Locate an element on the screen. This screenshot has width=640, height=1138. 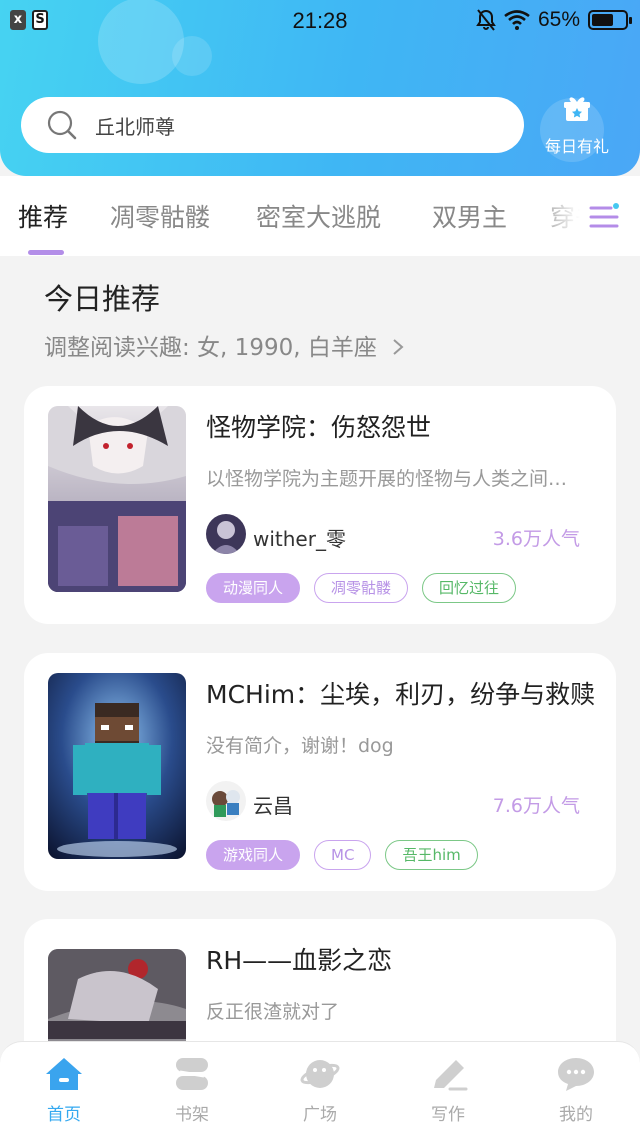
tab-fade is located at coordinates (585, 216).